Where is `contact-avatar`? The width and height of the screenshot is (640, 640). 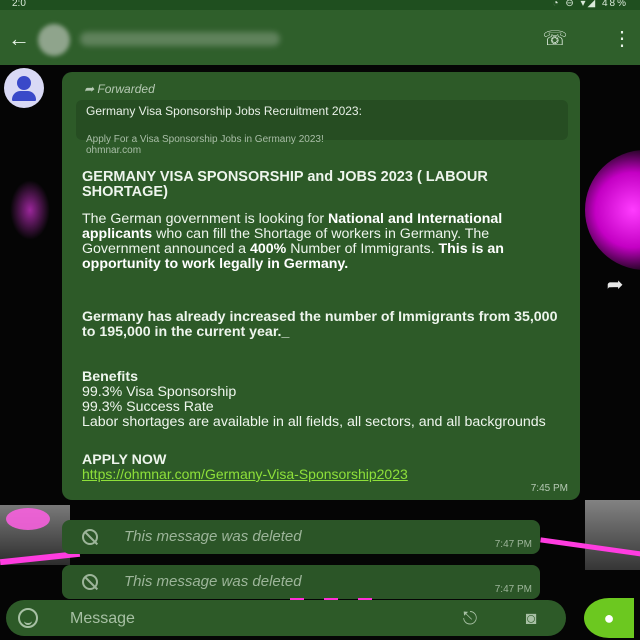
contact-avatar is located at coordinates (54, 40).